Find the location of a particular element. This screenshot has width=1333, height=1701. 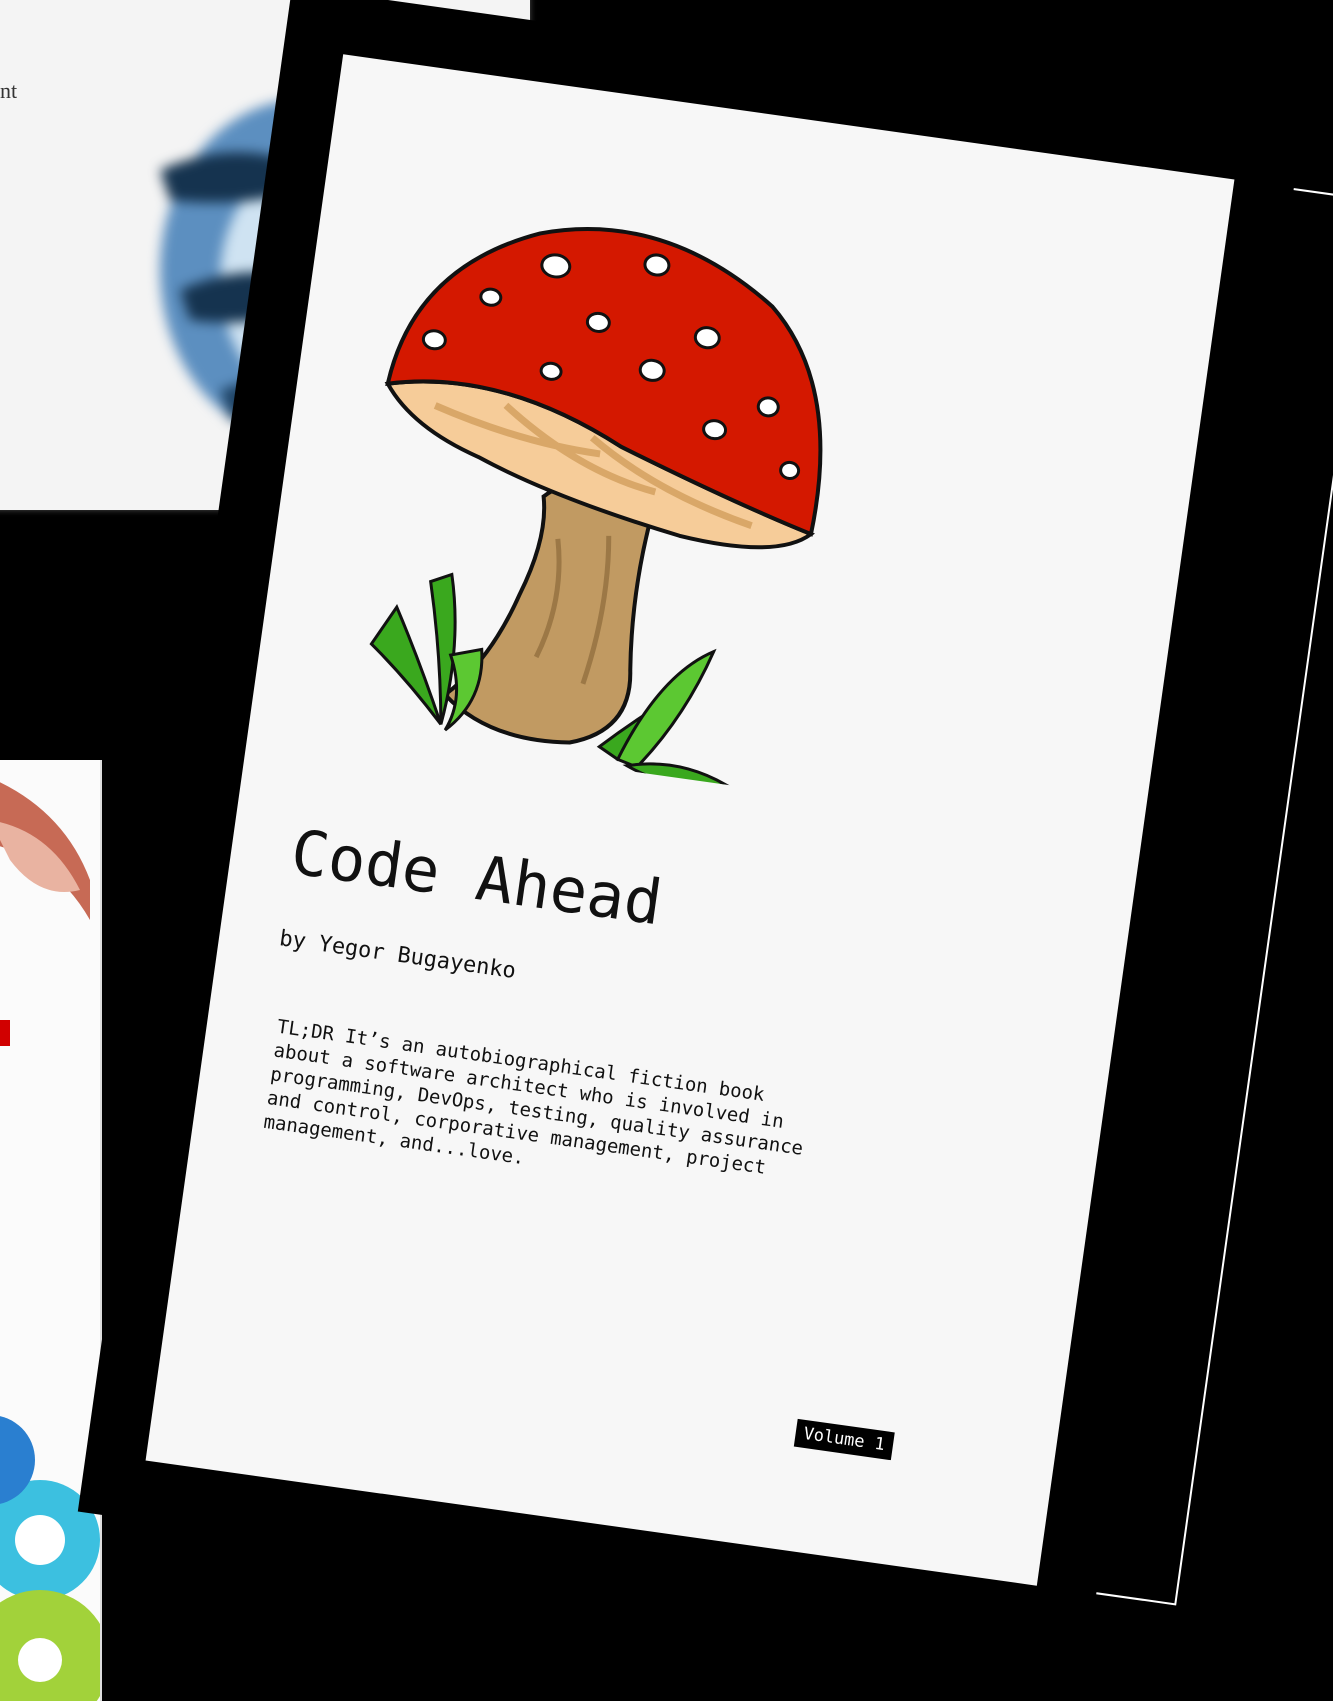

background-book-bottom-art is located at coordinates (50, 1230).